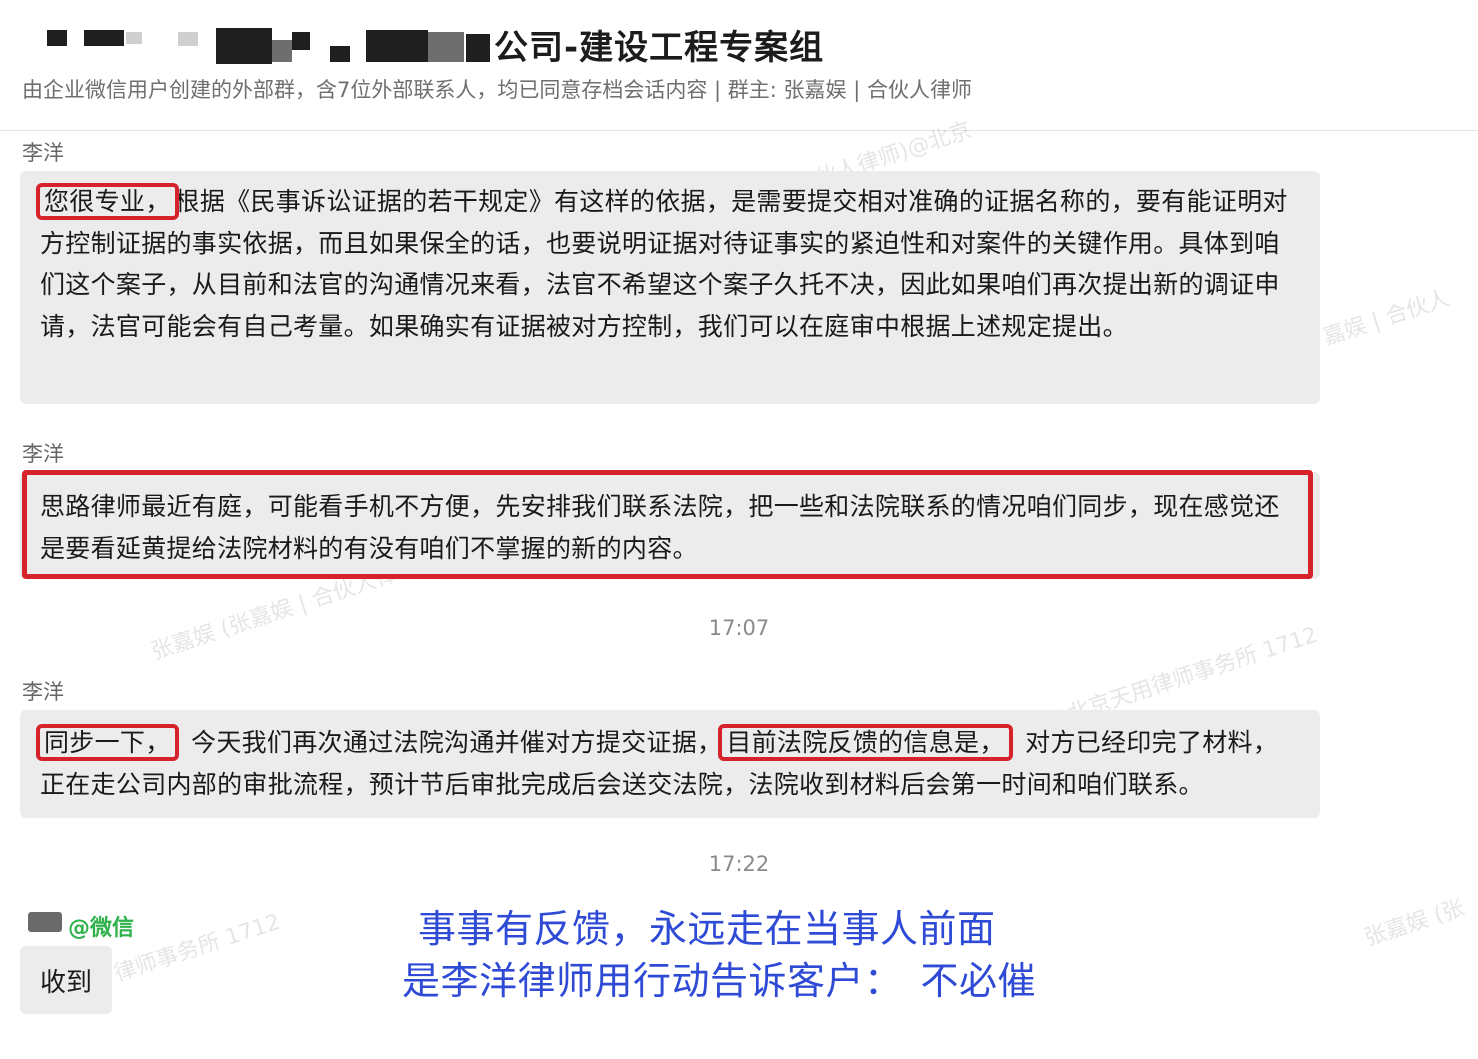  I want to click on highlighted-phrase: 目前法院反馈的信息是，, so click(865, 742).